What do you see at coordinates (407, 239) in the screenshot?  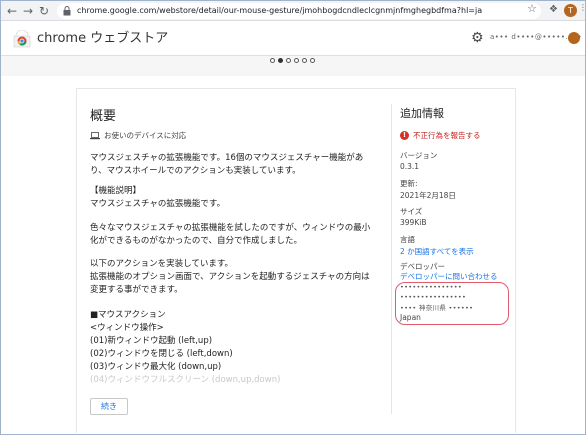 I see `language-label: 言語` at bounding box center [407, 239].